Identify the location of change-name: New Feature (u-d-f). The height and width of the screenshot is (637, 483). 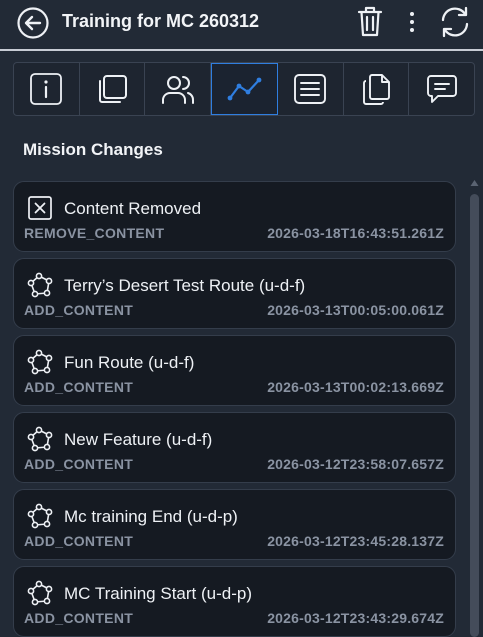
(138, 439).